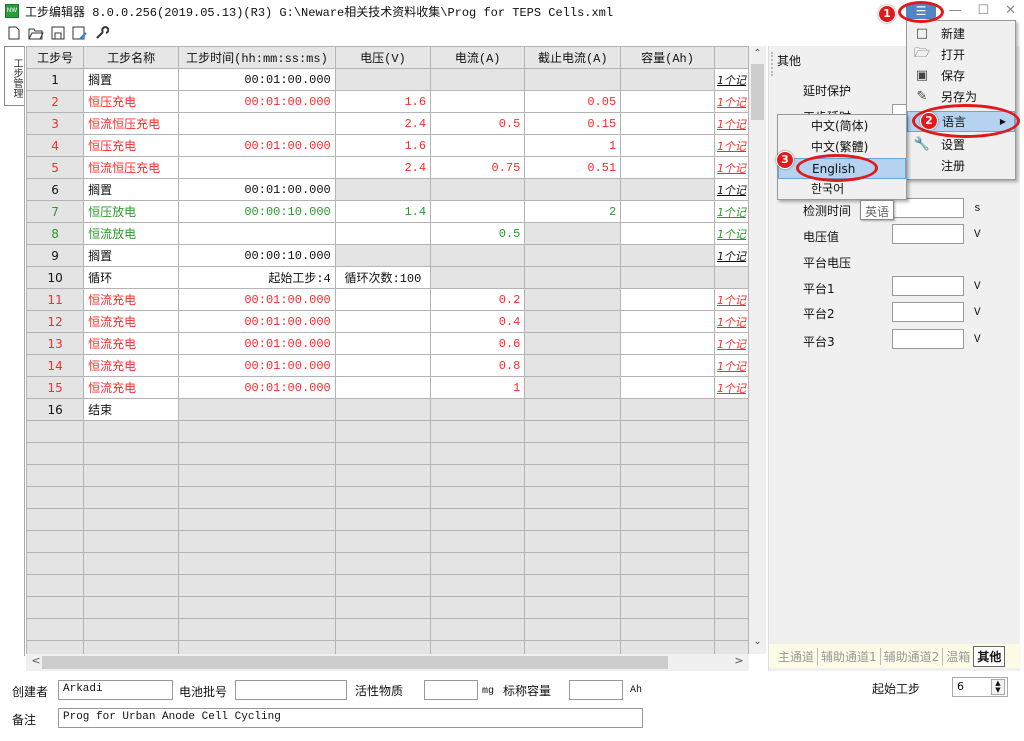  Describe the element at coordinates (55, 57) in the screenshot. I see `col-step-no: 工步号` at that location.